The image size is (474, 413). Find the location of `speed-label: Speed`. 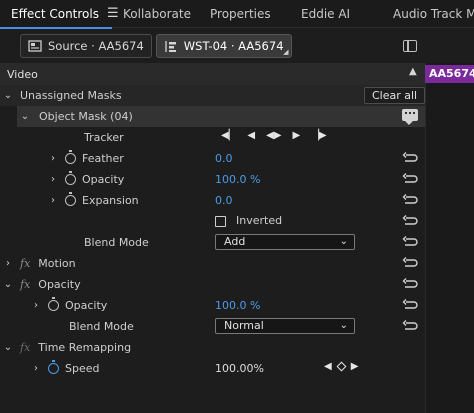

speed-label: Speed is located at coordinates (82, 368).